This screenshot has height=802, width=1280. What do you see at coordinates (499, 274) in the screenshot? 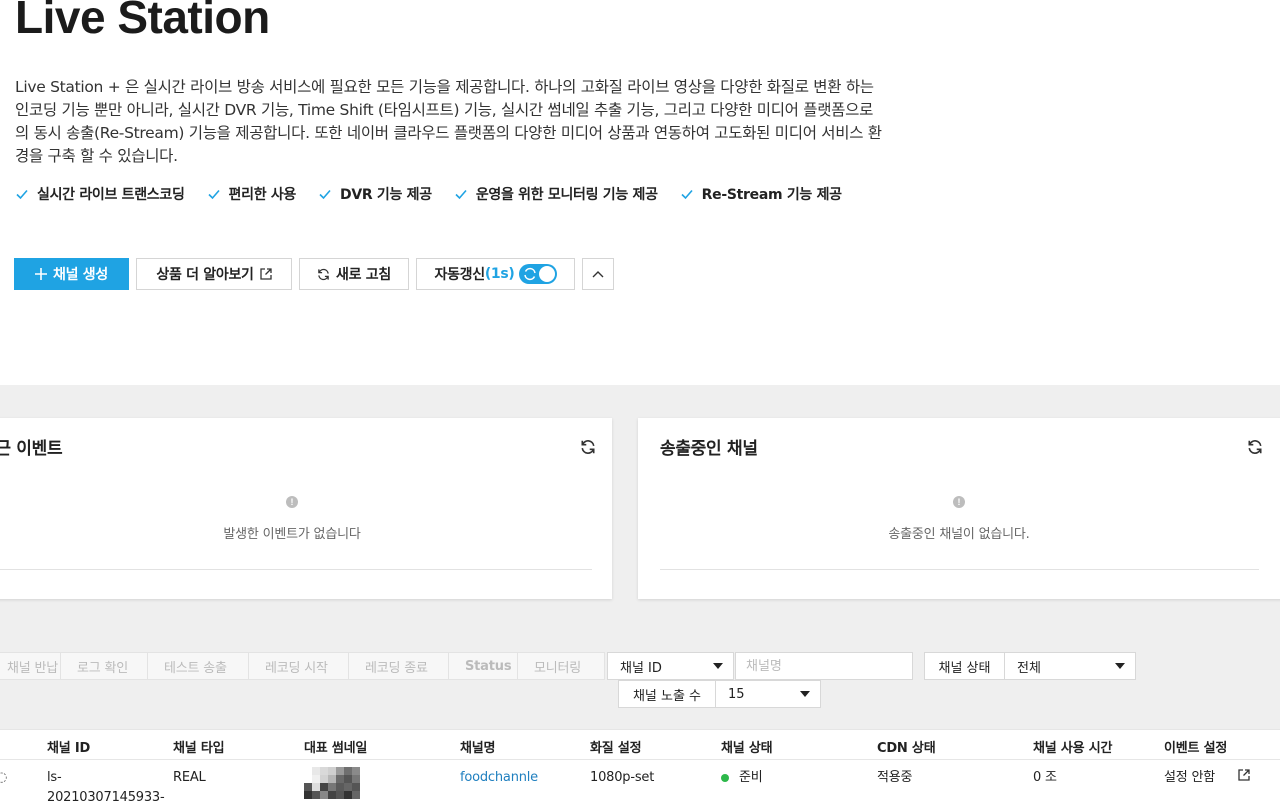
I see `auto-refresh-interval: (1s)` at bounding box center [499, 274].